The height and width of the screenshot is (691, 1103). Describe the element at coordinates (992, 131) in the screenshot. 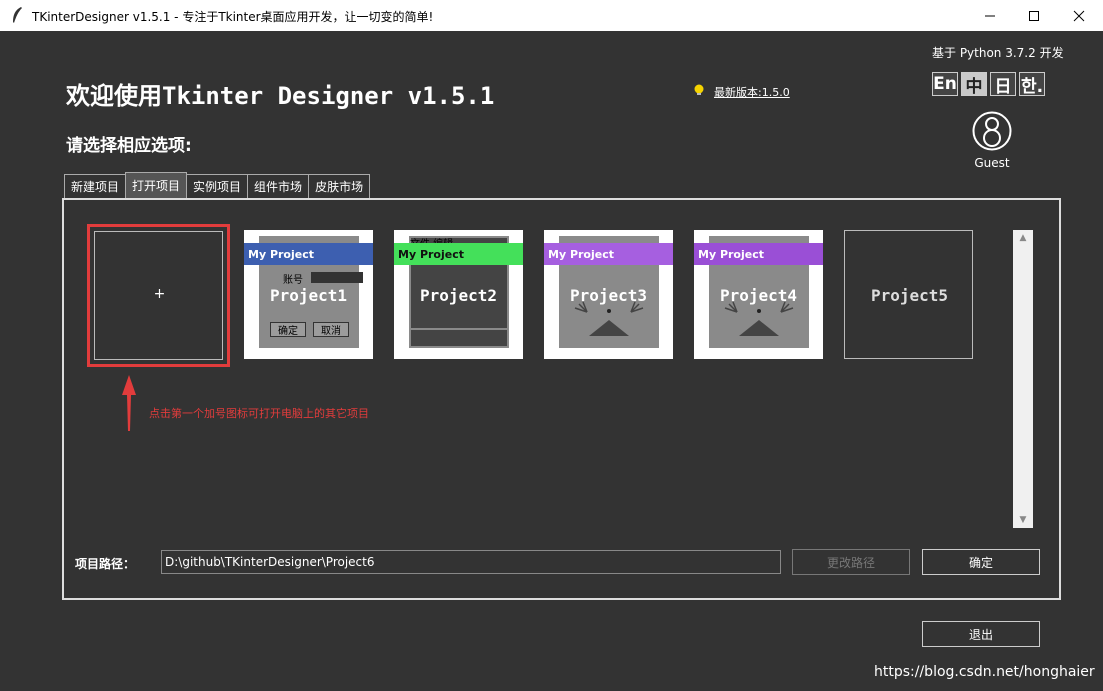

I see `user-avatar-icon` at that location.